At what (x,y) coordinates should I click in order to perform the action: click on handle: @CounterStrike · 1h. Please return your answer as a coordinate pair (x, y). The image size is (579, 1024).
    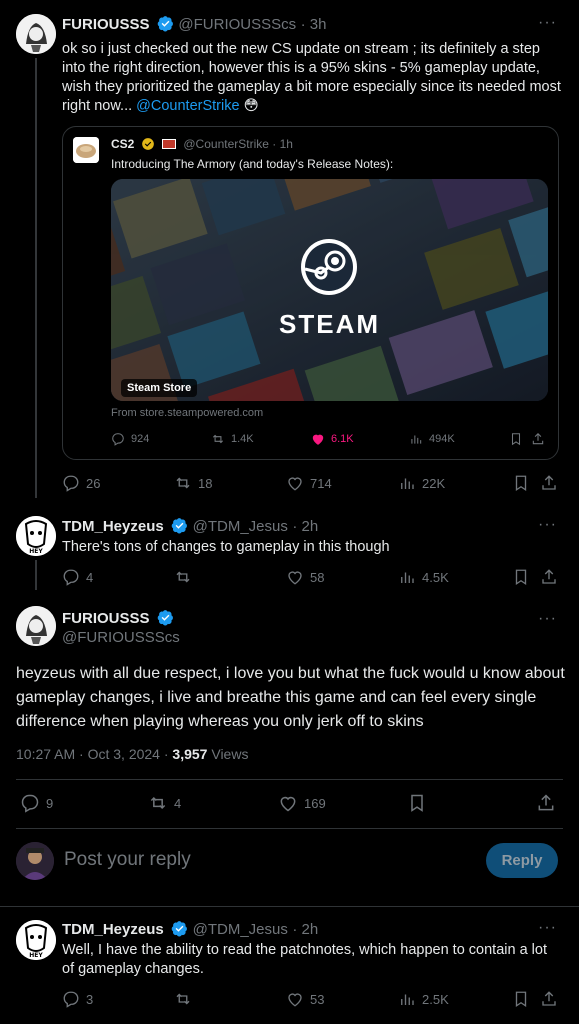
    Looking at the image, I should click on (238, 144).